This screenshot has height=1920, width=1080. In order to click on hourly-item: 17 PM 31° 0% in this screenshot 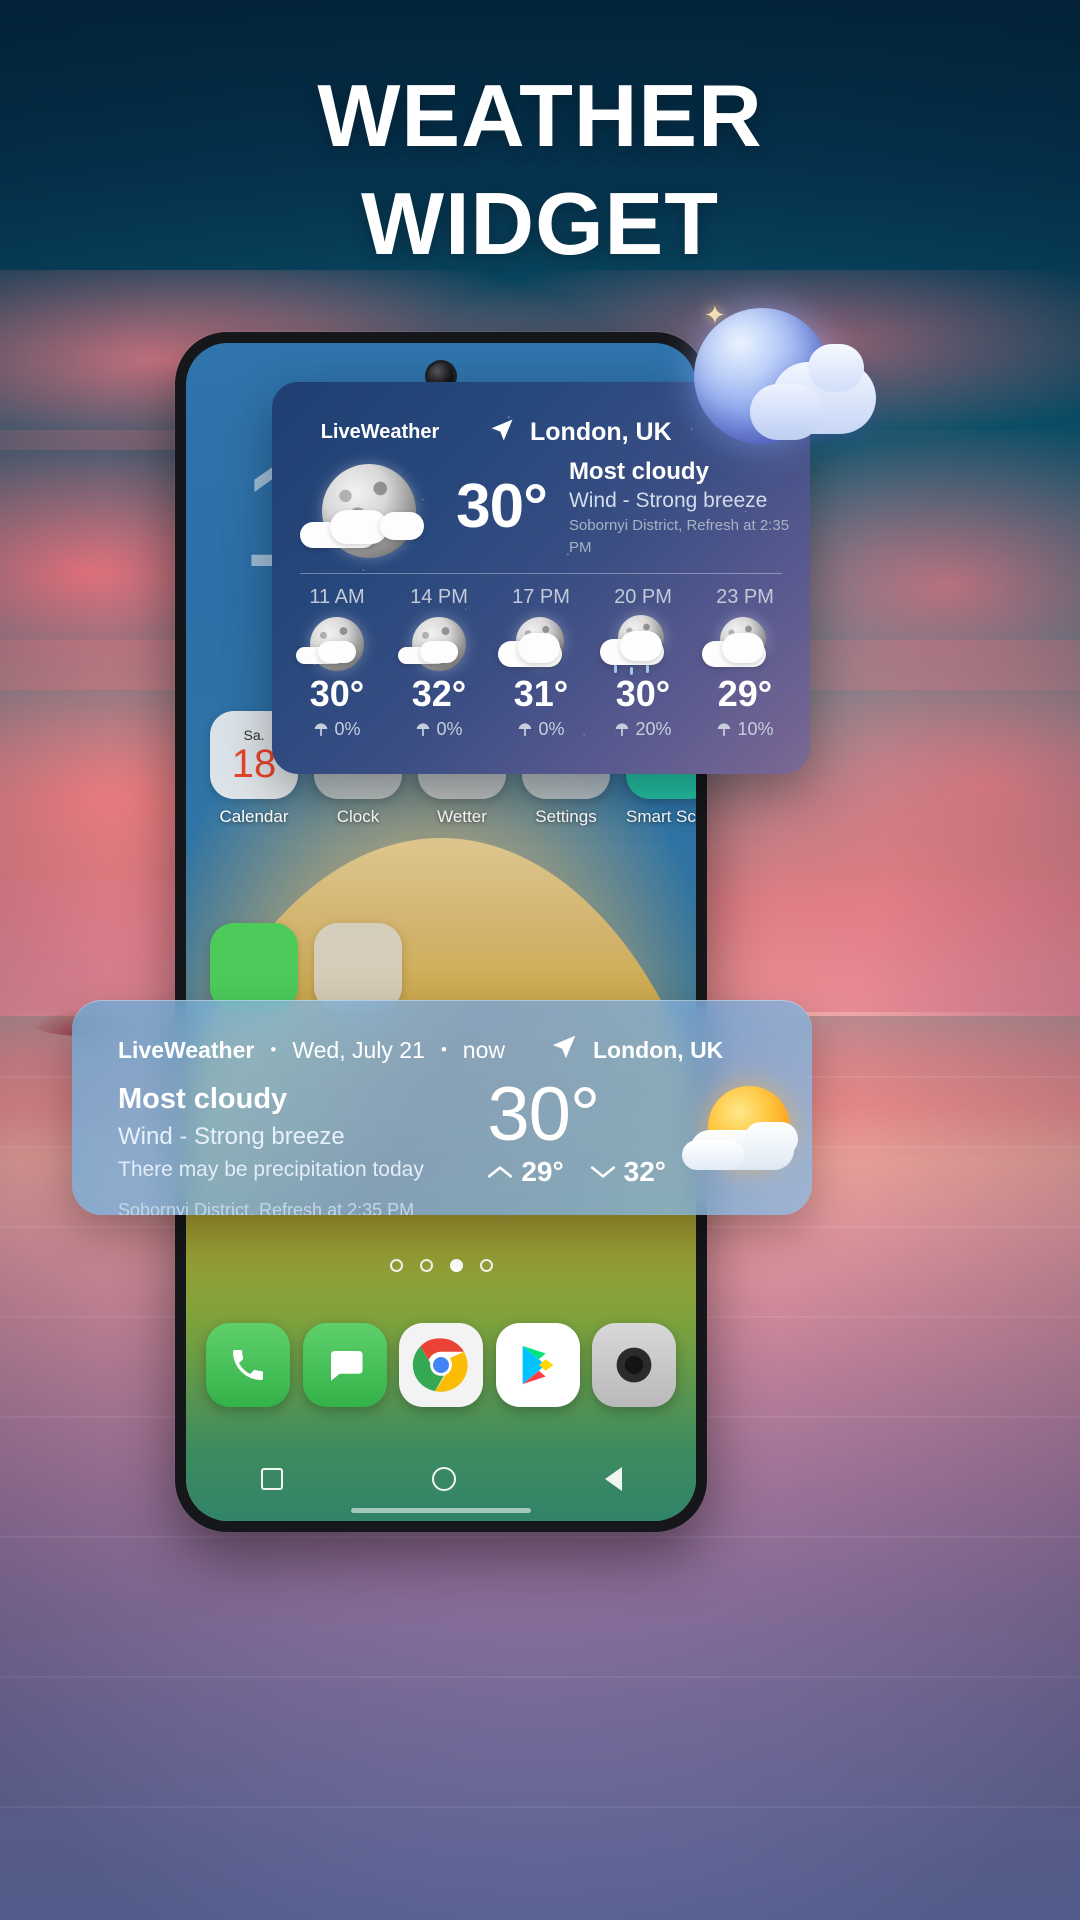, I will do `click(541, 663)`.